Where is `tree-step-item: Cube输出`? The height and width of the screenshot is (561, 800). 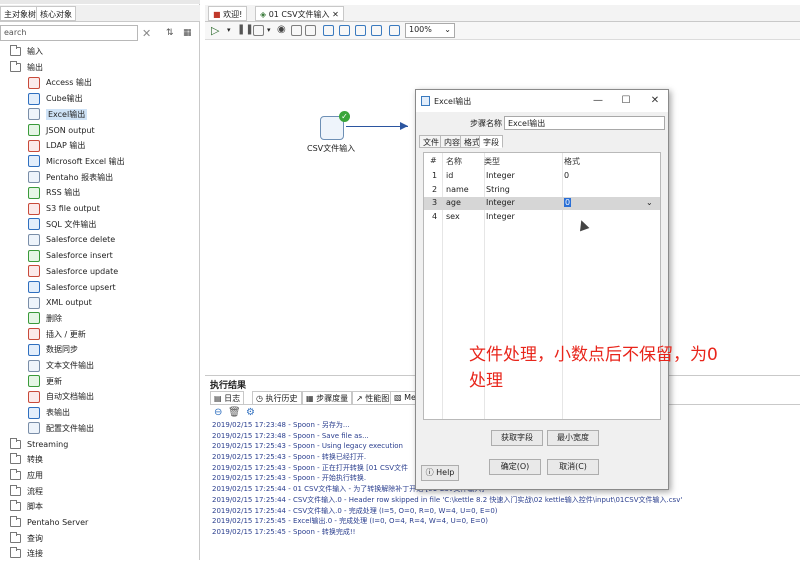
tree-step-item: Cube输出 is located at coordinates (55, 98).